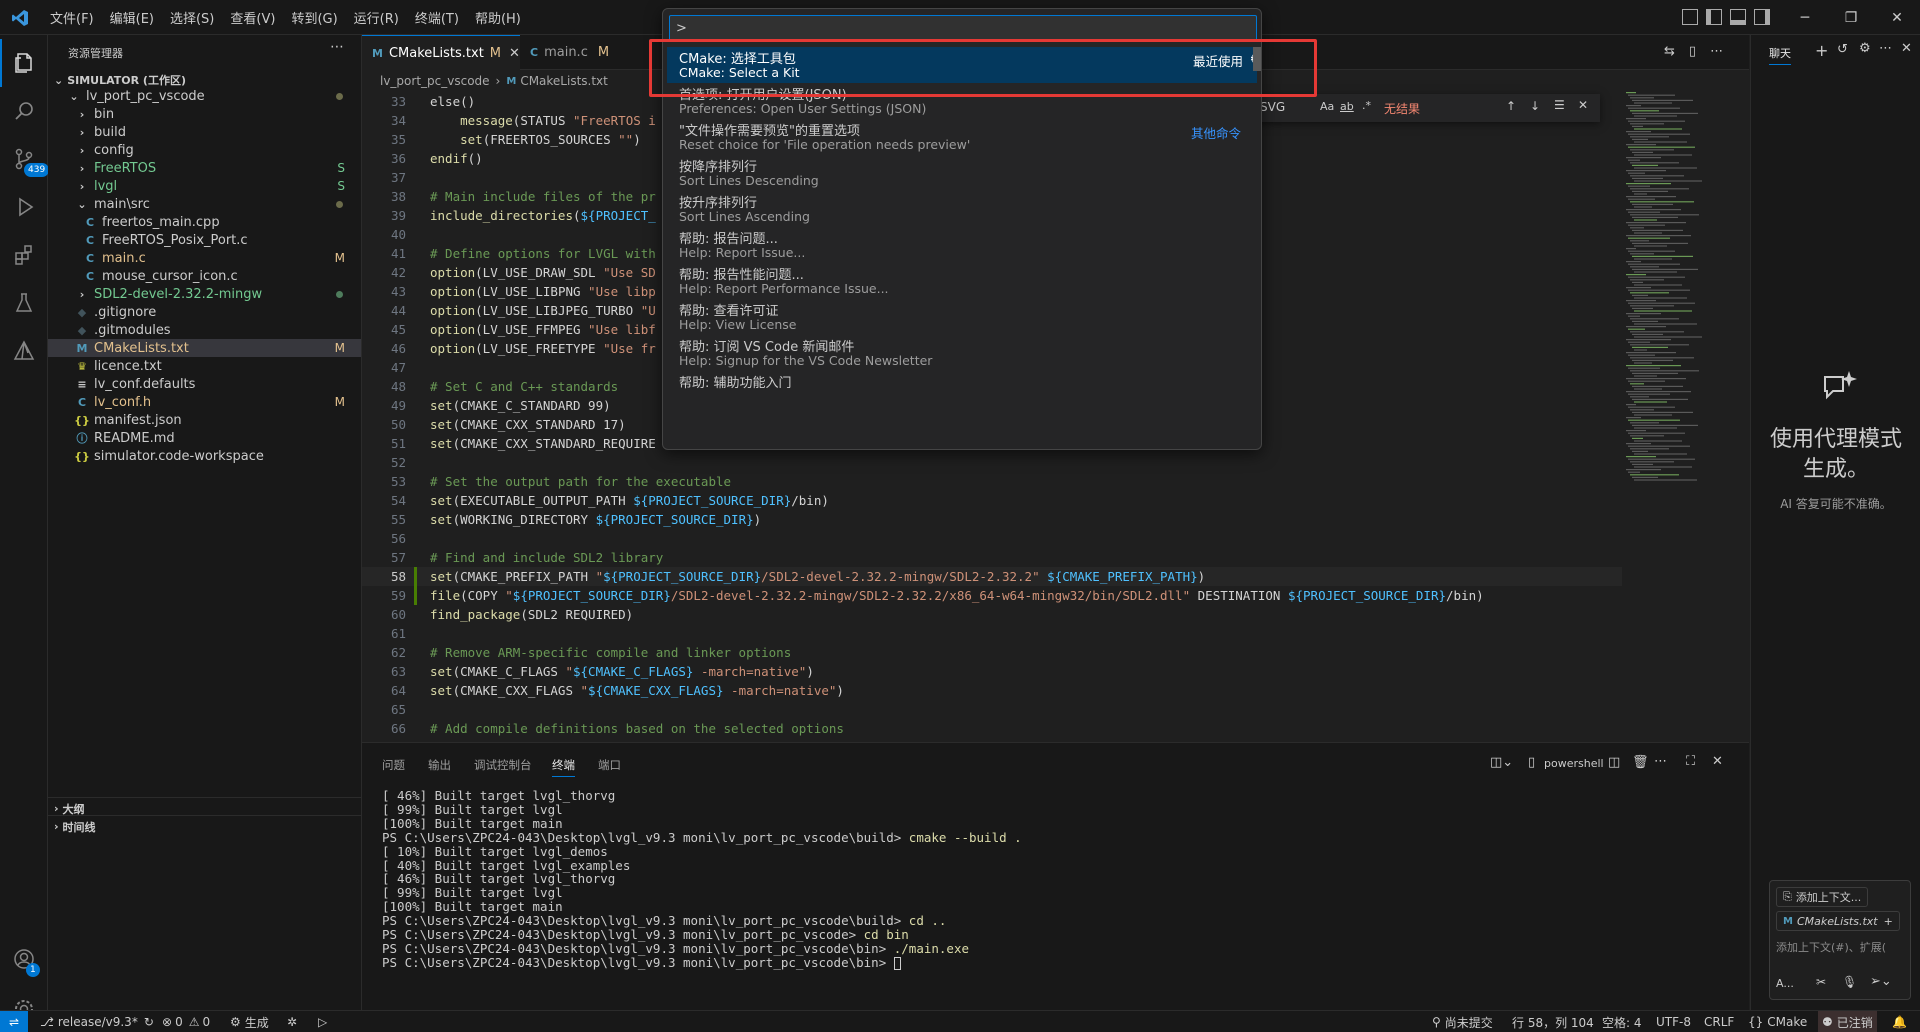  Describe the element at coordinates (962, 317) in the screenshot. I see `command-item: 帮助: 查看许可证 Help: View License` at that location.